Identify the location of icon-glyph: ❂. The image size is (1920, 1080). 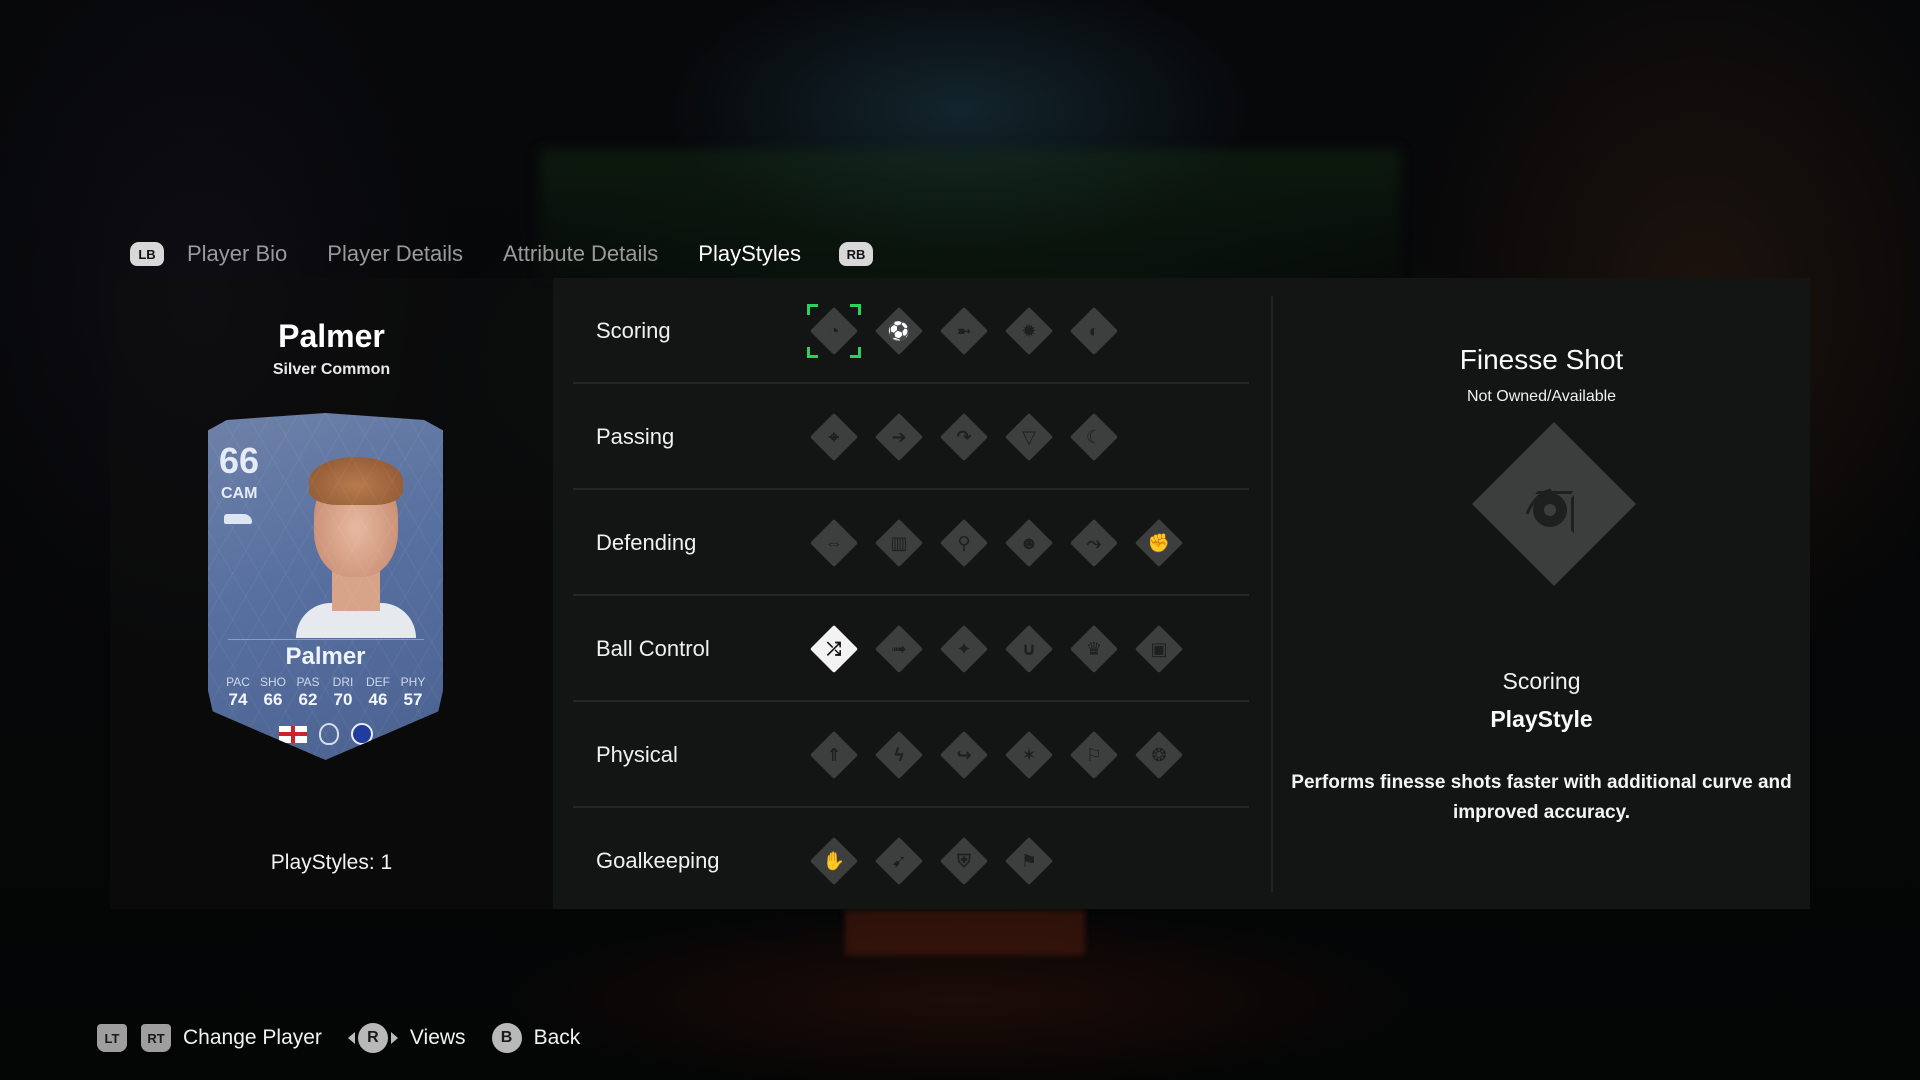
(1159, 754).